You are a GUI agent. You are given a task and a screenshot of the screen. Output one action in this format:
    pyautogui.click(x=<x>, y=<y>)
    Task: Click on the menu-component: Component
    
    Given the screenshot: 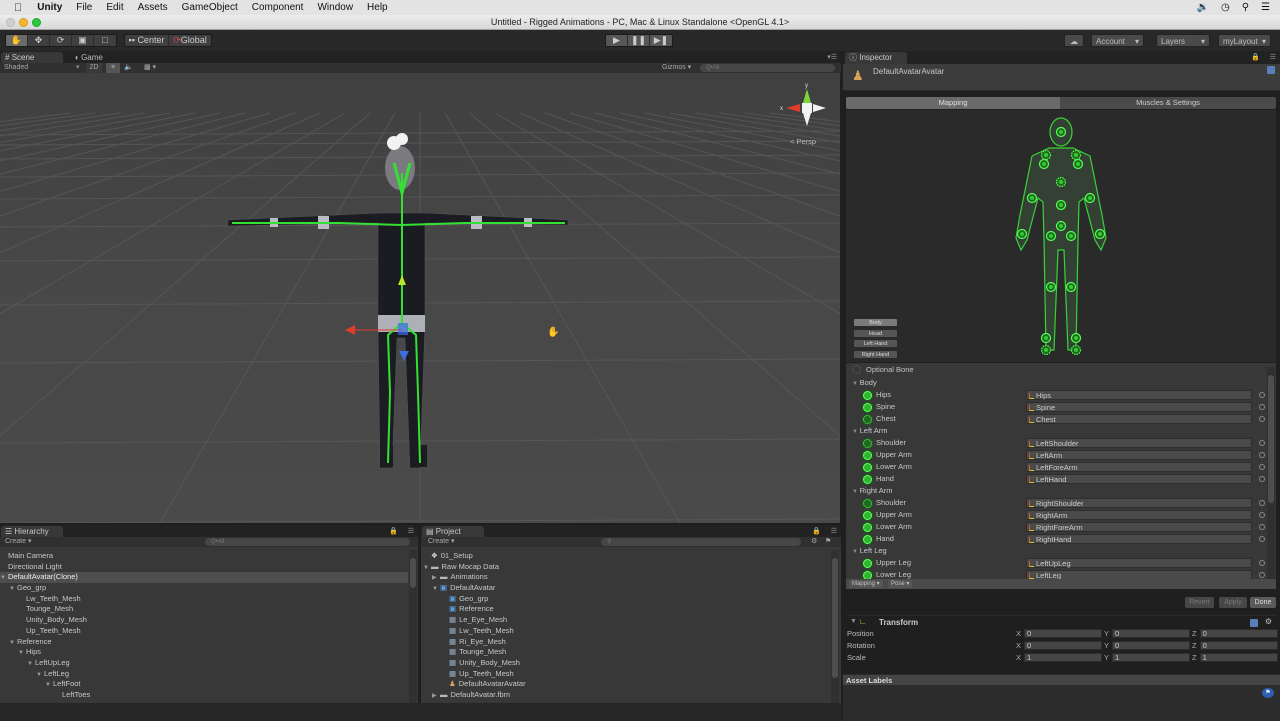 What is the action you would take?
    pyautogui.click(x=278, y=7)
    